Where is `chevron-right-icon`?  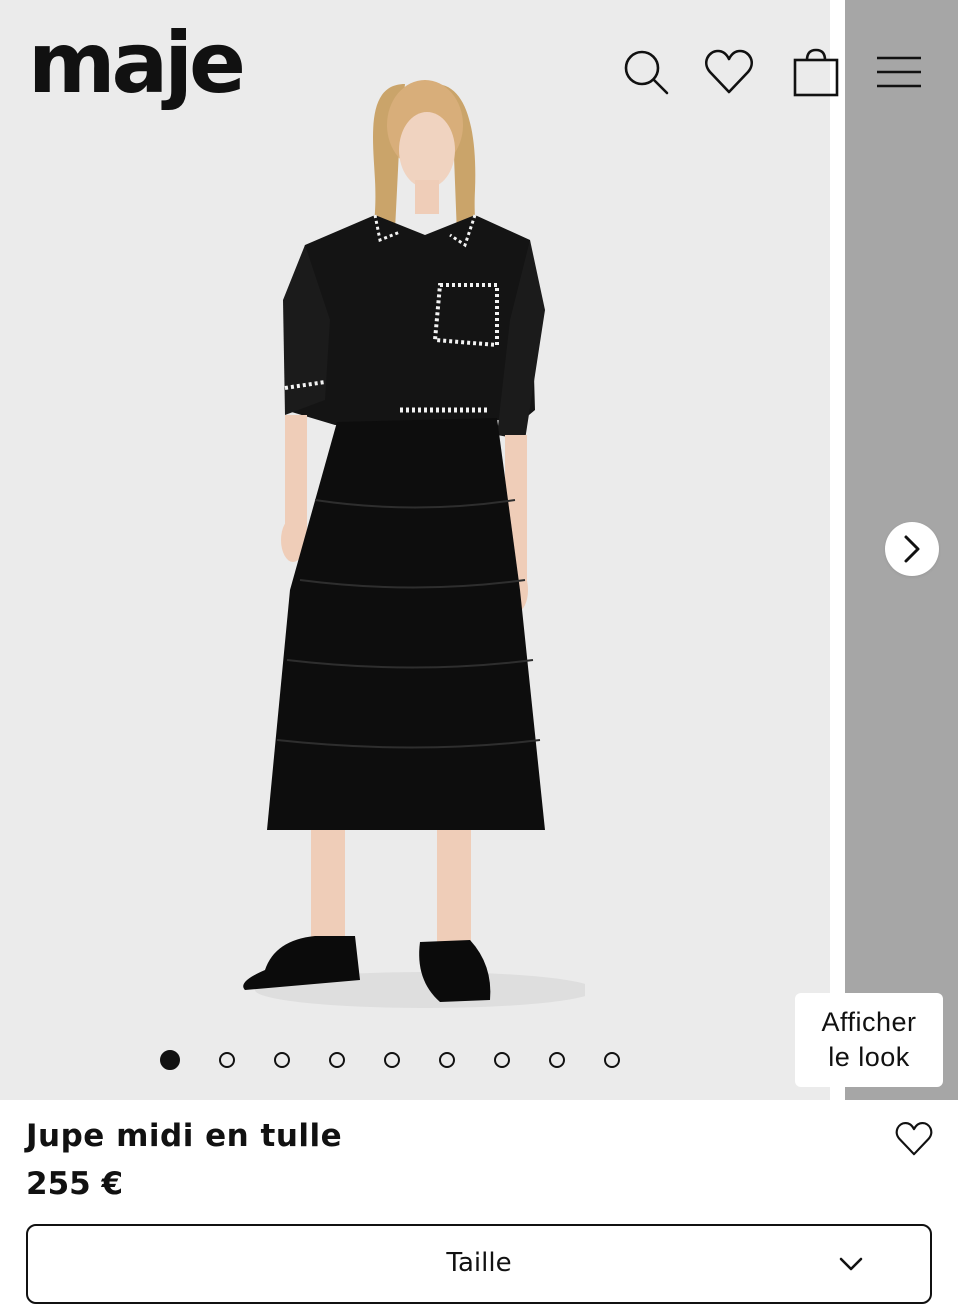 chevron-right-icon is located at coordinates (912, 549).